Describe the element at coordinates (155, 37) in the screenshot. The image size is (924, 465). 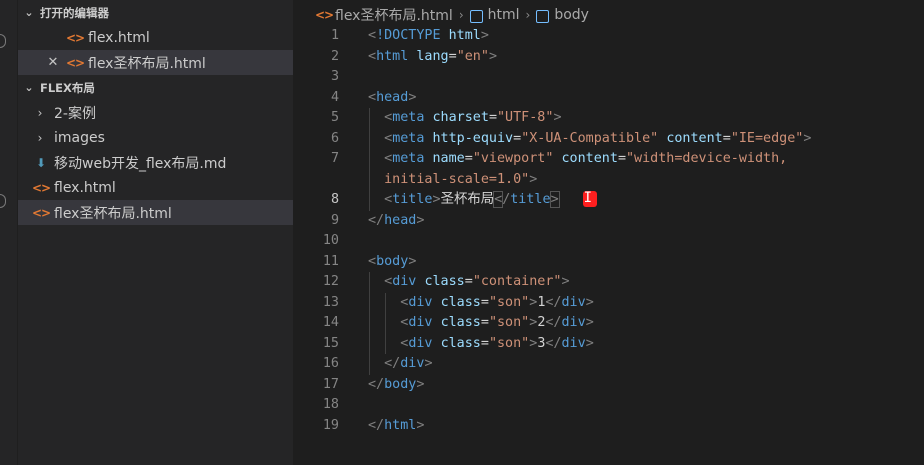
I see `open-editor-item: <> flex.html` at that location.